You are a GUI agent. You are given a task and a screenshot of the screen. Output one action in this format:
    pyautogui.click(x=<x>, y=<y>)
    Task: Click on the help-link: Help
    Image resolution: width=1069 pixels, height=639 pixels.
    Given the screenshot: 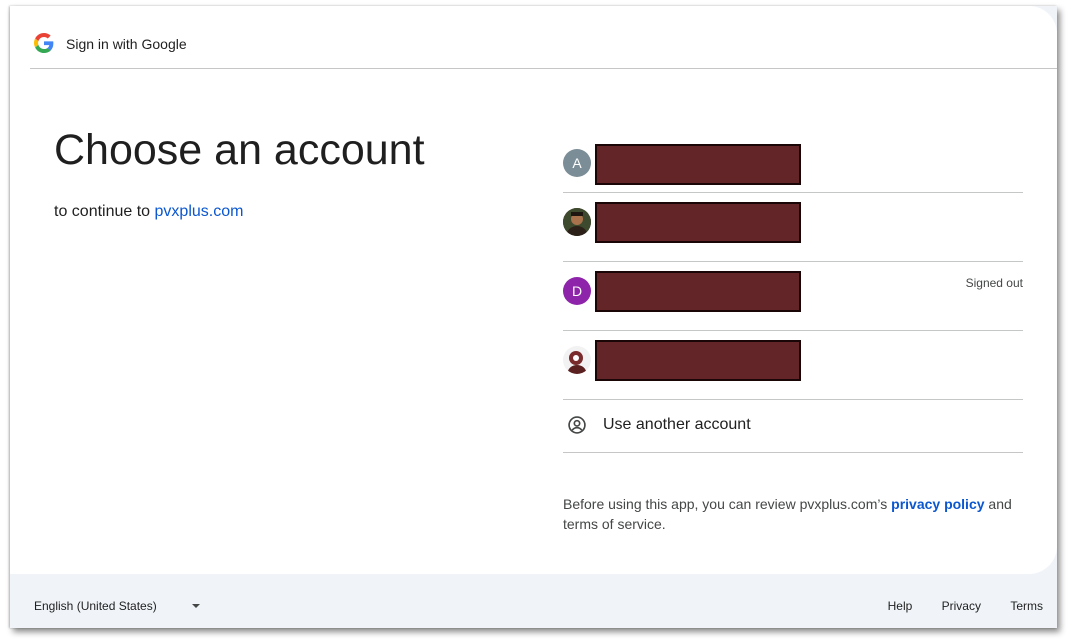 What is the action you would take?
    pyautogui.click(x=900, y=606)
    